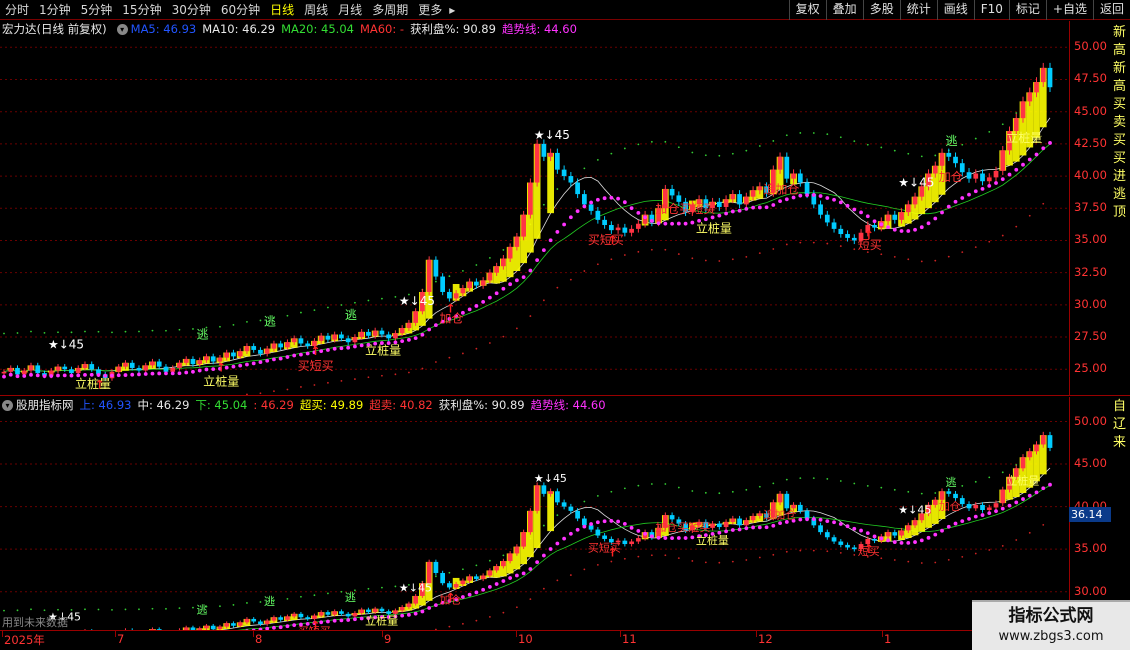 The image size is (1130, 650). I want to click on toolbar-button-4: 画线, so click(955, 10).